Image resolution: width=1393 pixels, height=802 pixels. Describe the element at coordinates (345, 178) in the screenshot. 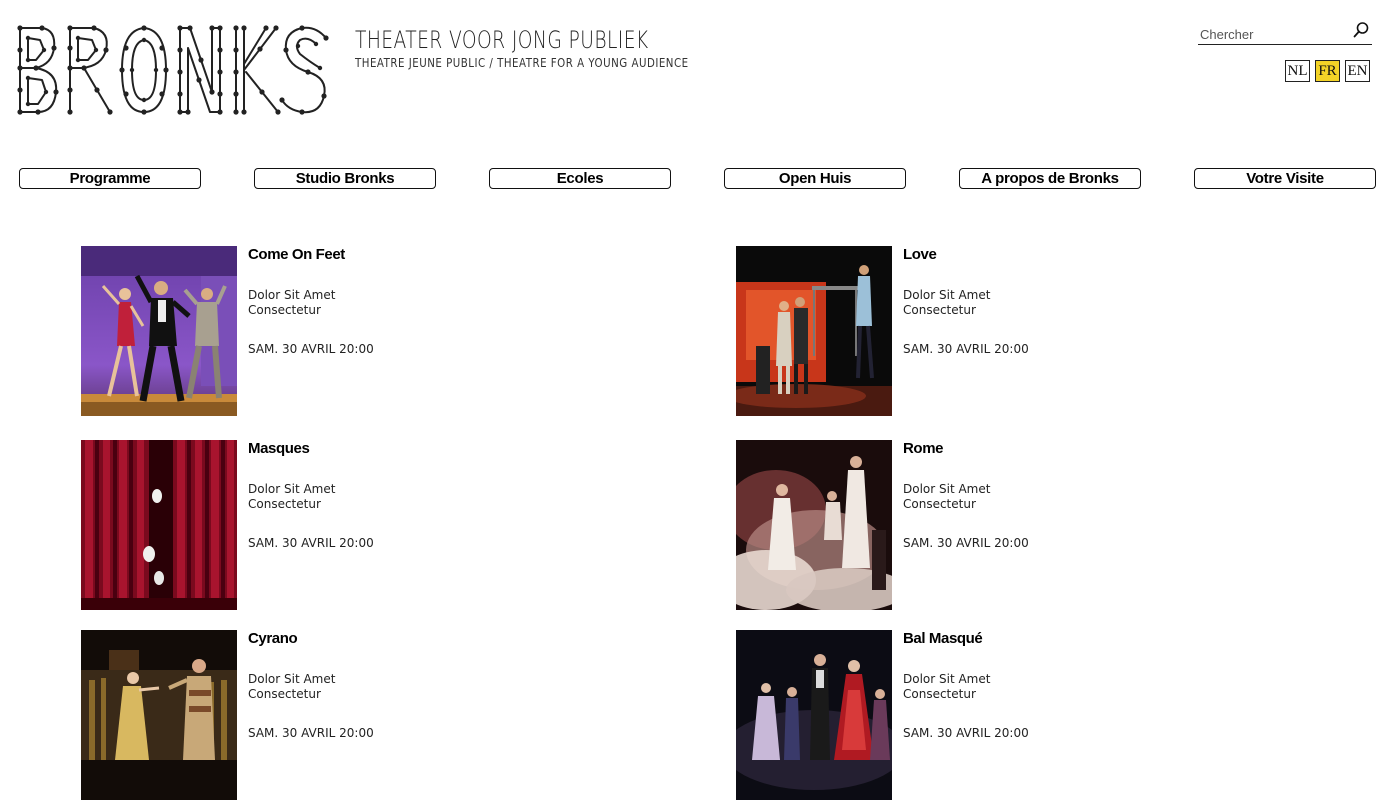

I see `nav-studio-bronks: Studio Bronks` at that location.